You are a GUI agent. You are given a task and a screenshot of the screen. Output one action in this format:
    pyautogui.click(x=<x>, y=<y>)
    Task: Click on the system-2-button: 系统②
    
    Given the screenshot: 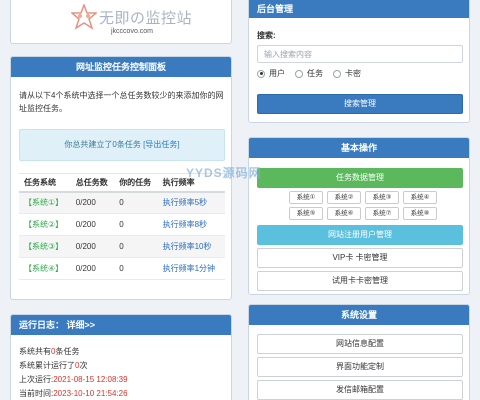 What is the action you would take?
    pyautogui.click(x=344, y=197)
    